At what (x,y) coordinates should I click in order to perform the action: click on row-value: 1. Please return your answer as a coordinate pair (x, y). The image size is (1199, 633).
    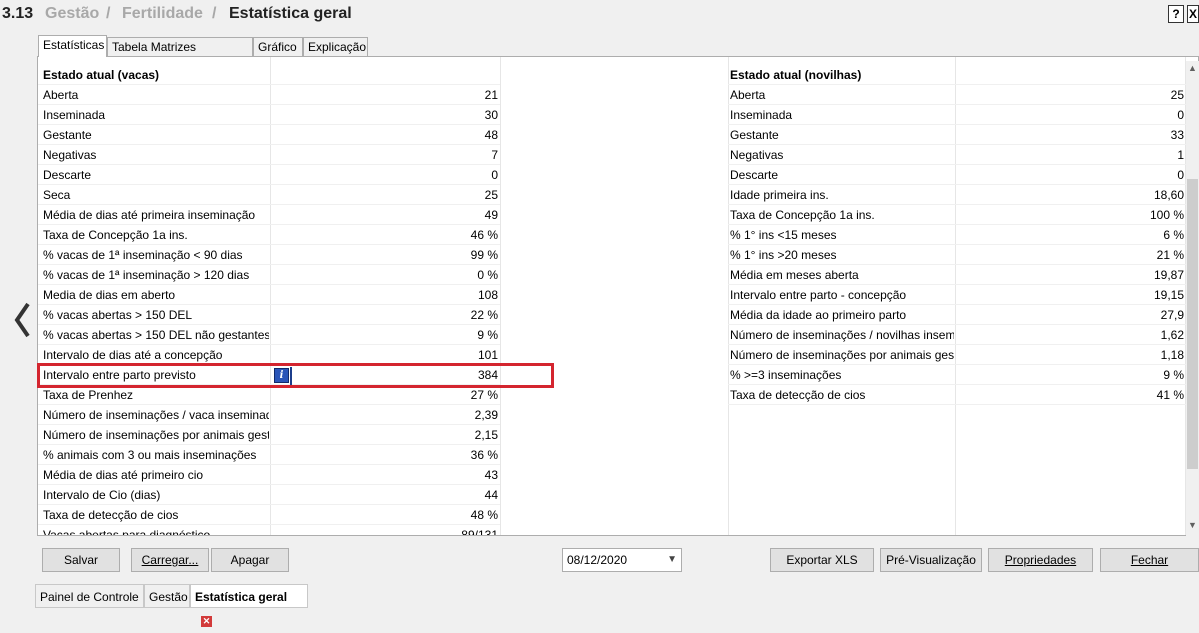
    Looking at the image, I should click on (1180, 155).